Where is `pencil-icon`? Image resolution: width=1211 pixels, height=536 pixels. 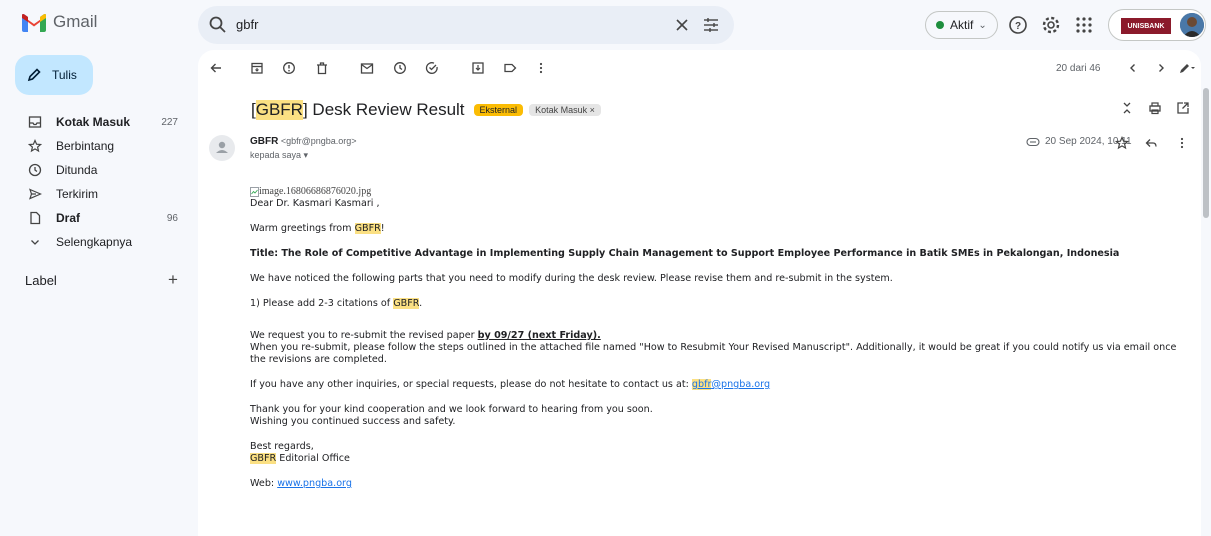 pencil-icon is located at coordinates (34, 75).